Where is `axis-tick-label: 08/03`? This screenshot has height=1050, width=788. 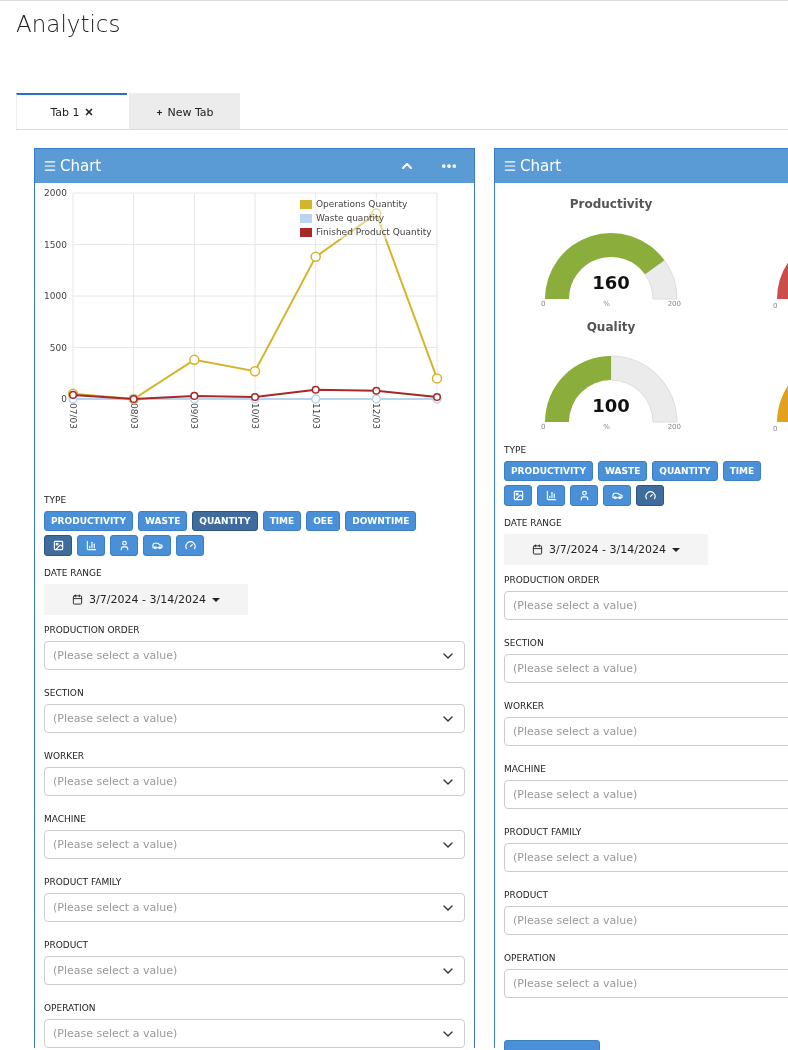
axis-tick-label: 08/03 is located at coordinates (133, 416).